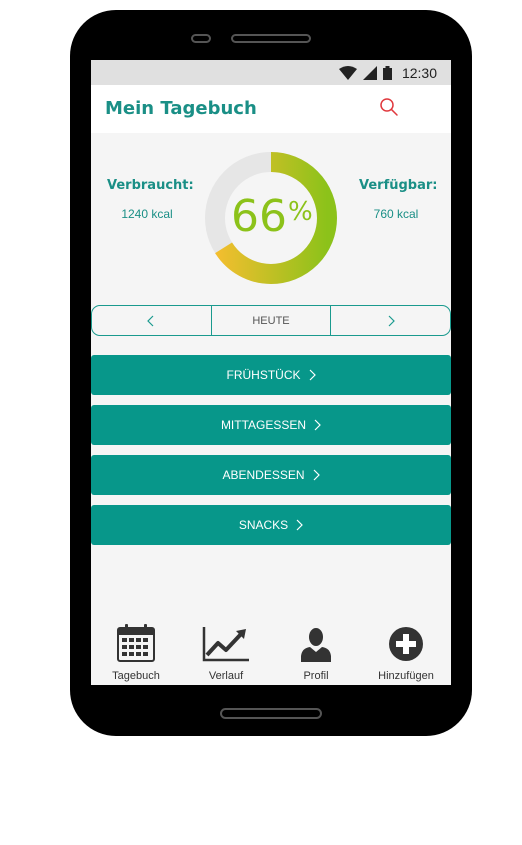 This screenshot has width=522, height=845. I want to click on date-label: HEUTE, so click(271, 320).